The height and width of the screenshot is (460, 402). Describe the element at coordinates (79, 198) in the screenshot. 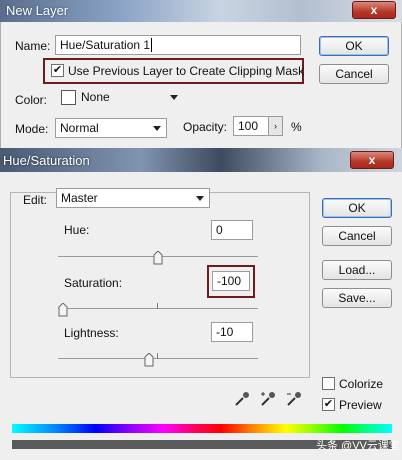

I see `edit-select-value: Master` at that location.